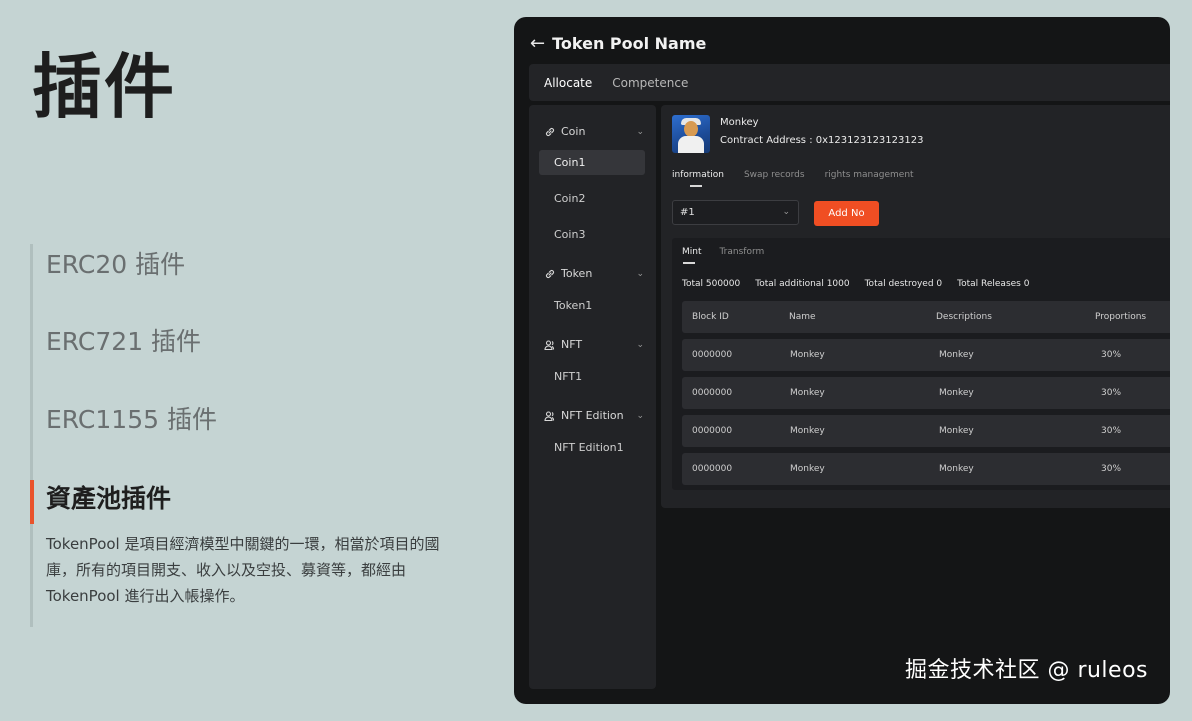  I want to click on feature-erc20: ERC20 插件, so click(115, 264).